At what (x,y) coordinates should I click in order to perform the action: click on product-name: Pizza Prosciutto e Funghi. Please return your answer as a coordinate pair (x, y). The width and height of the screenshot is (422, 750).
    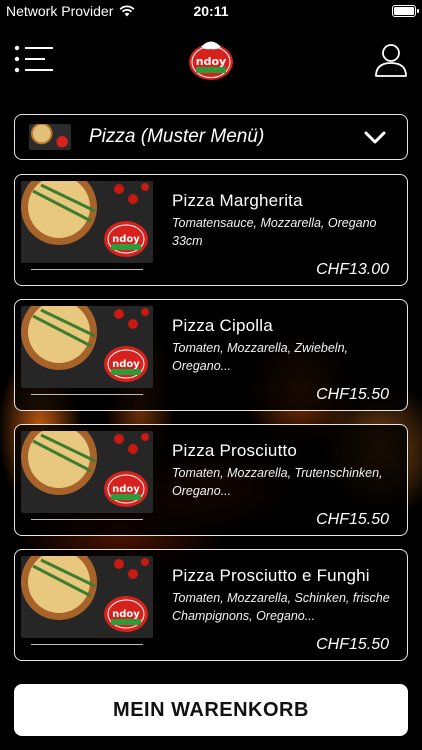
    Looking at the image, I should click on (271, 575).